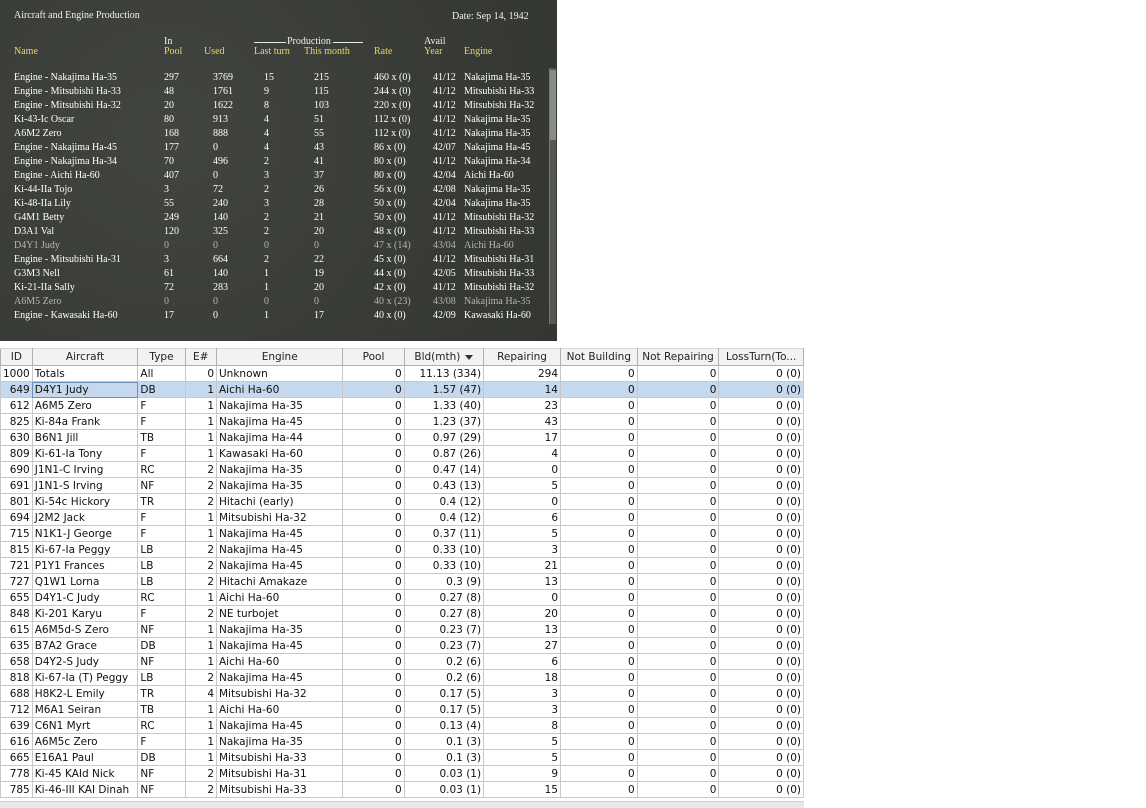 The image size is (1146, 808). Describe the element at coordinates (85, 357) in the screenshot. I see `column-header-aircraft: Aircraft` at that location.